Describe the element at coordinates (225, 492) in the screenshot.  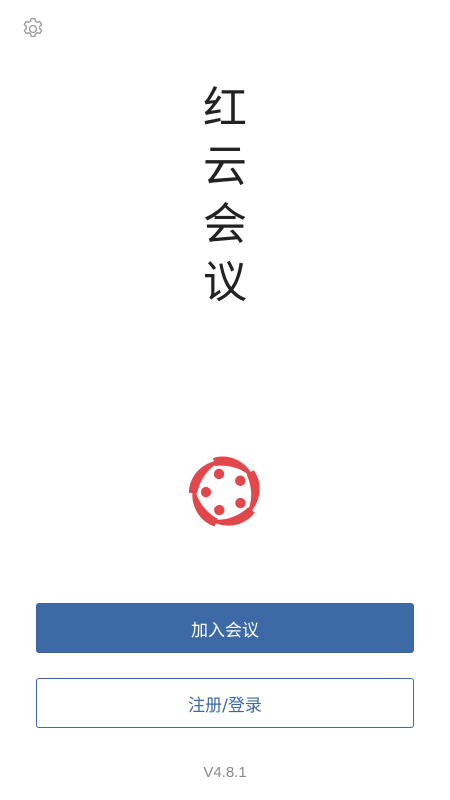
I see `app-logo` at that location.